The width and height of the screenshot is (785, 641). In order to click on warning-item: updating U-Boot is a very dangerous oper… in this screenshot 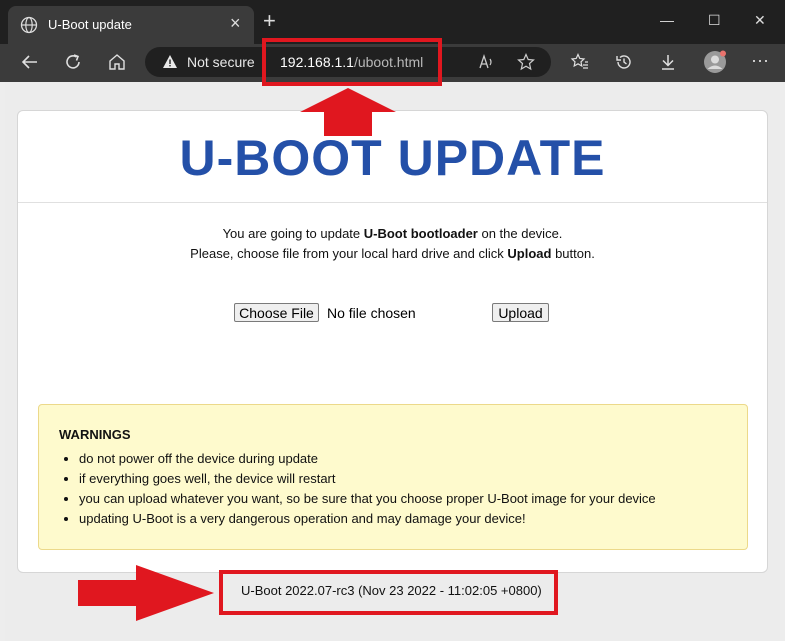, I will do `click(367, 519)`.